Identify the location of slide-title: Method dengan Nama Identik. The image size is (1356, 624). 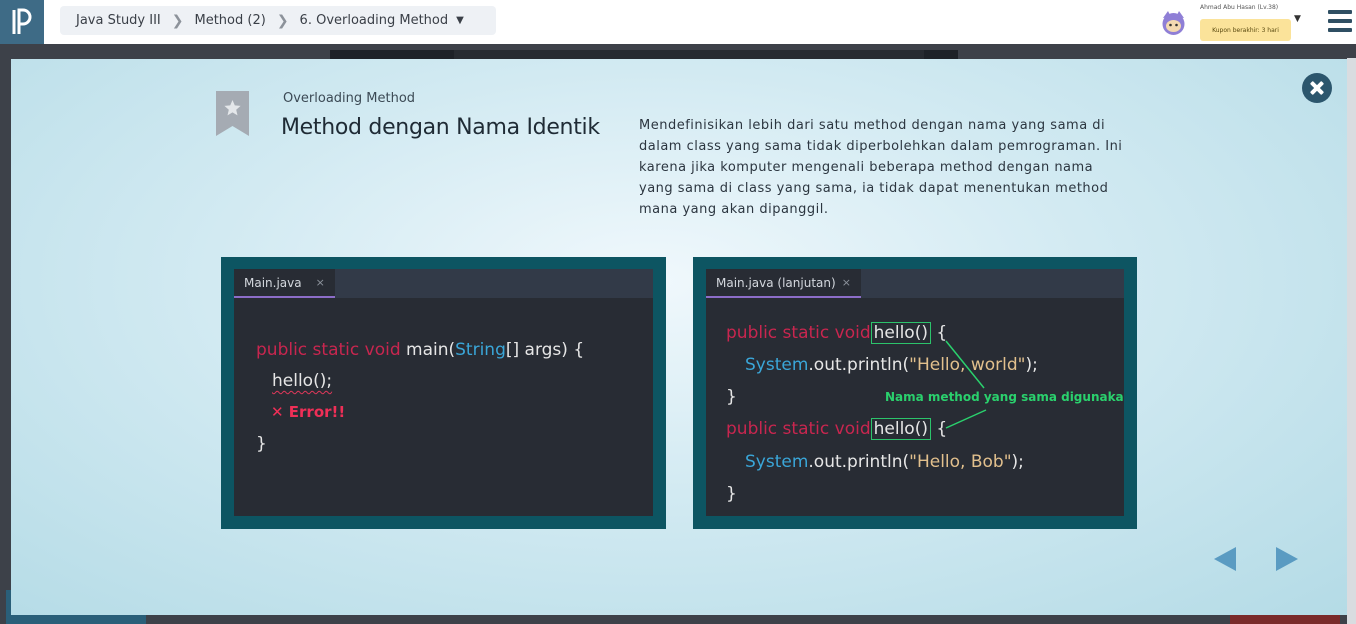
(440, 127).